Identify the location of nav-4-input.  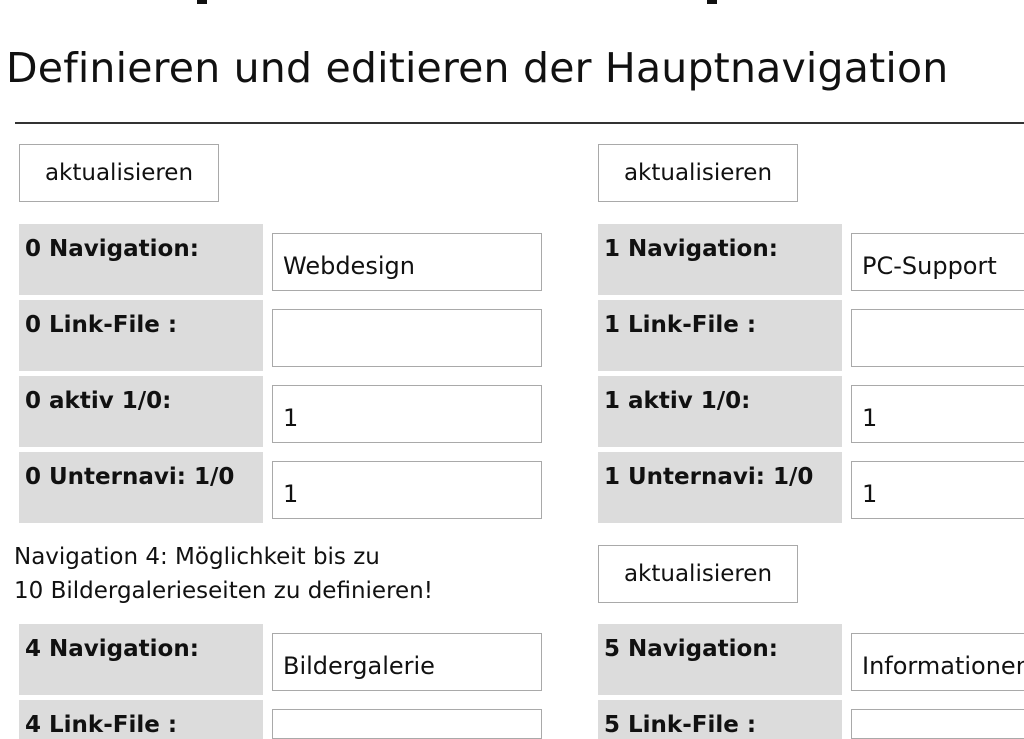
(407, 662).